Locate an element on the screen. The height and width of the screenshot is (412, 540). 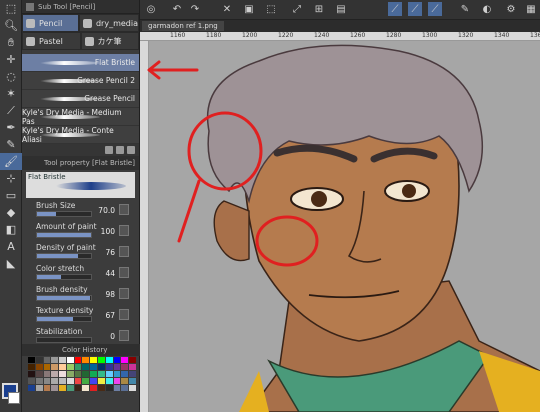
select-icon: ⬚ is located at coordinates (11, 8).